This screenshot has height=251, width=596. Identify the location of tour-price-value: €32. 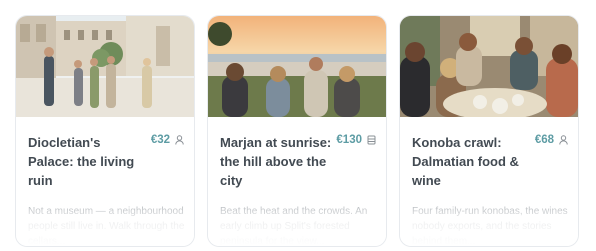
(160, 140).